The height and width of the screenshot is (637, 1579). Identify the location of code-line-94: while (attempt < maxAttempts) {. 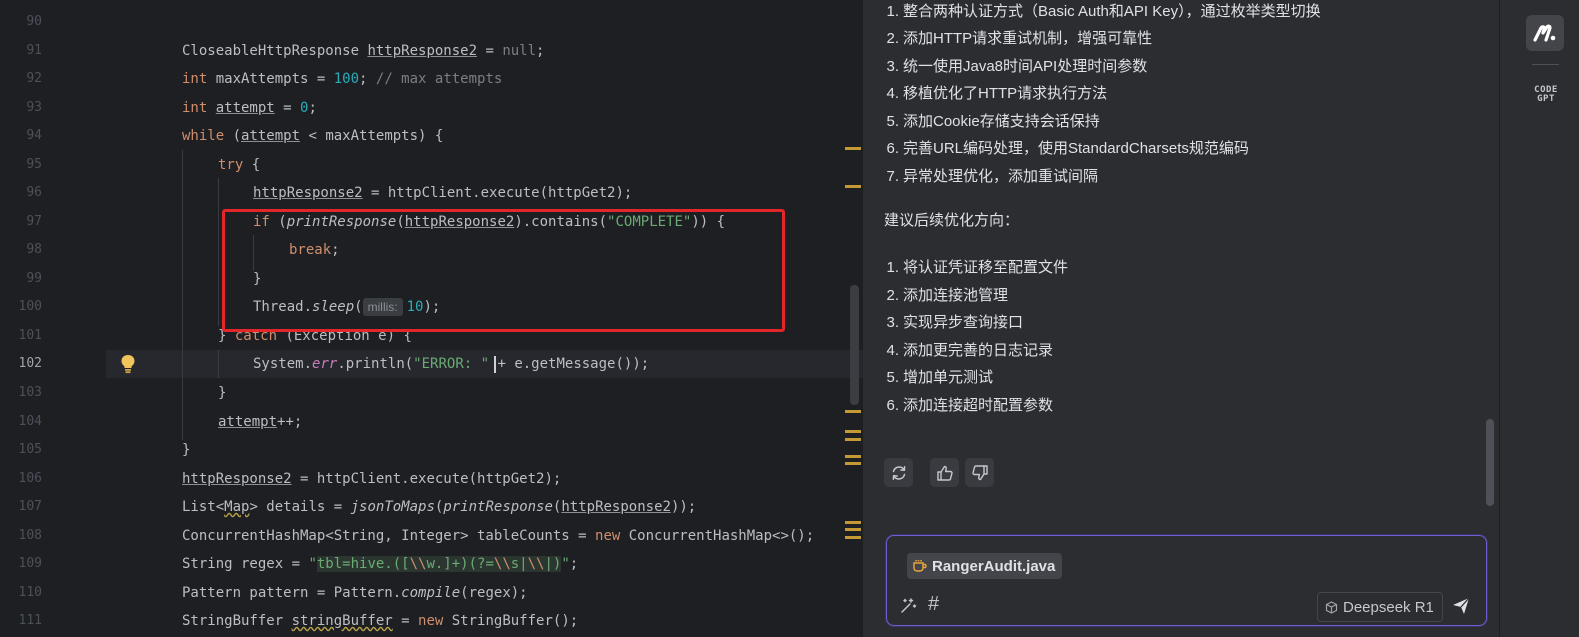
(313, 136).